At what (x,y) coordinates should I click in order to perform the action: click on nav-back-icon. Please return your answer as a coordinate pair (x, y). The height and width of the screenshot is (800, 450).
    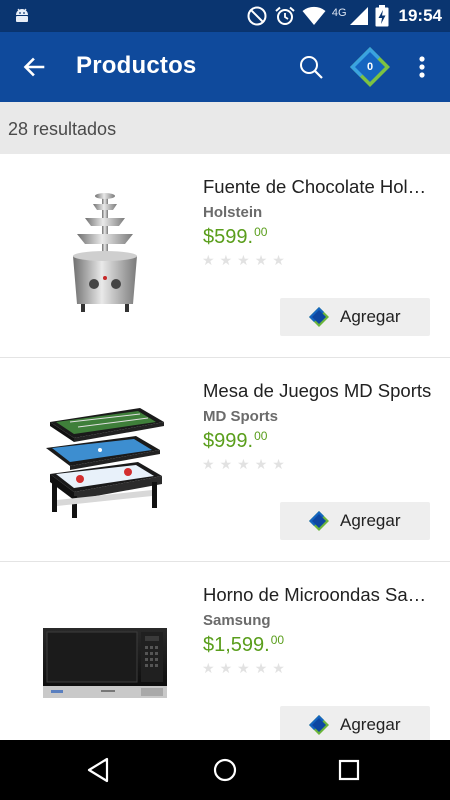
    Looking at the image, I should click on (98, 770).